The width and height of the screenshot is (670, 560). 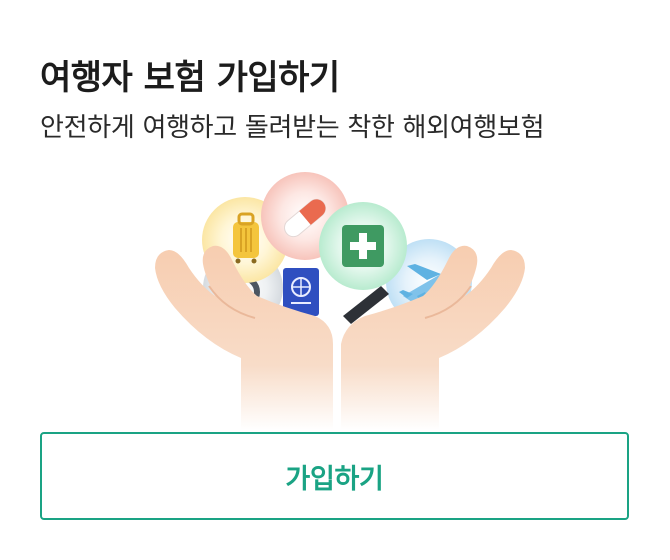 I want to click on page-subtitle: 안전하게 여행하고 돌려받는 착한 해외여행보험, so click(x=292, y=128).